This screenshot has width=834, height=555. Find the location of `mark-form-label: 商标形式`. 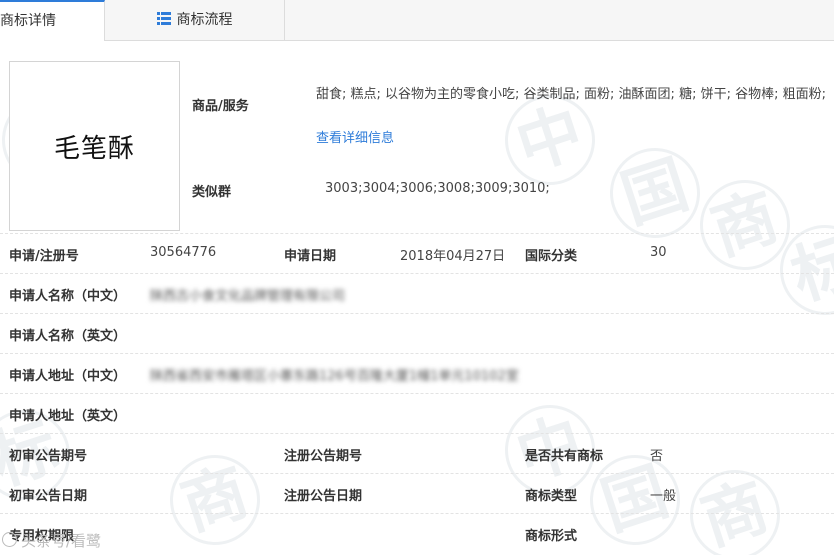

mark-form-label: 商标形式 is located at coordinates (551, 536).